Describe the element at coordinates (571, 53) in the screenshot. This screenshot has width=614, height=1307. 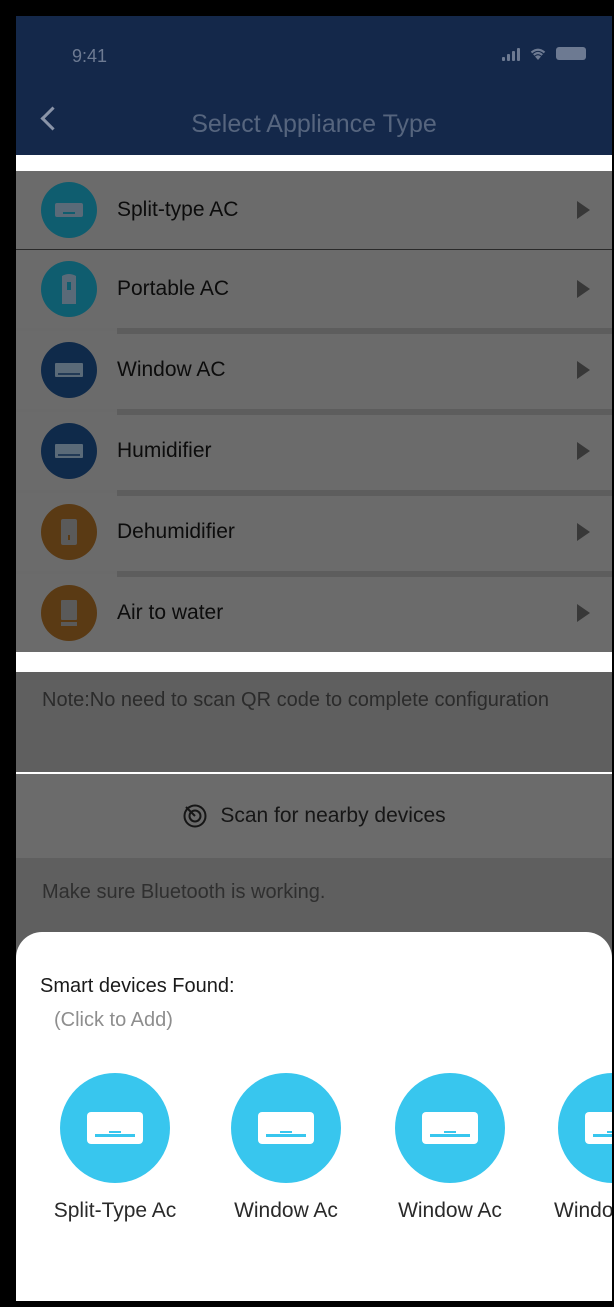
I see `battery-icon` at that location.